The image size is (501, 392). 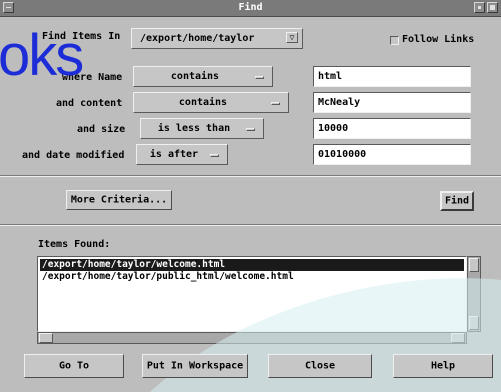 I want to click on window-titlebar: Find, so click(x=250, y=8).